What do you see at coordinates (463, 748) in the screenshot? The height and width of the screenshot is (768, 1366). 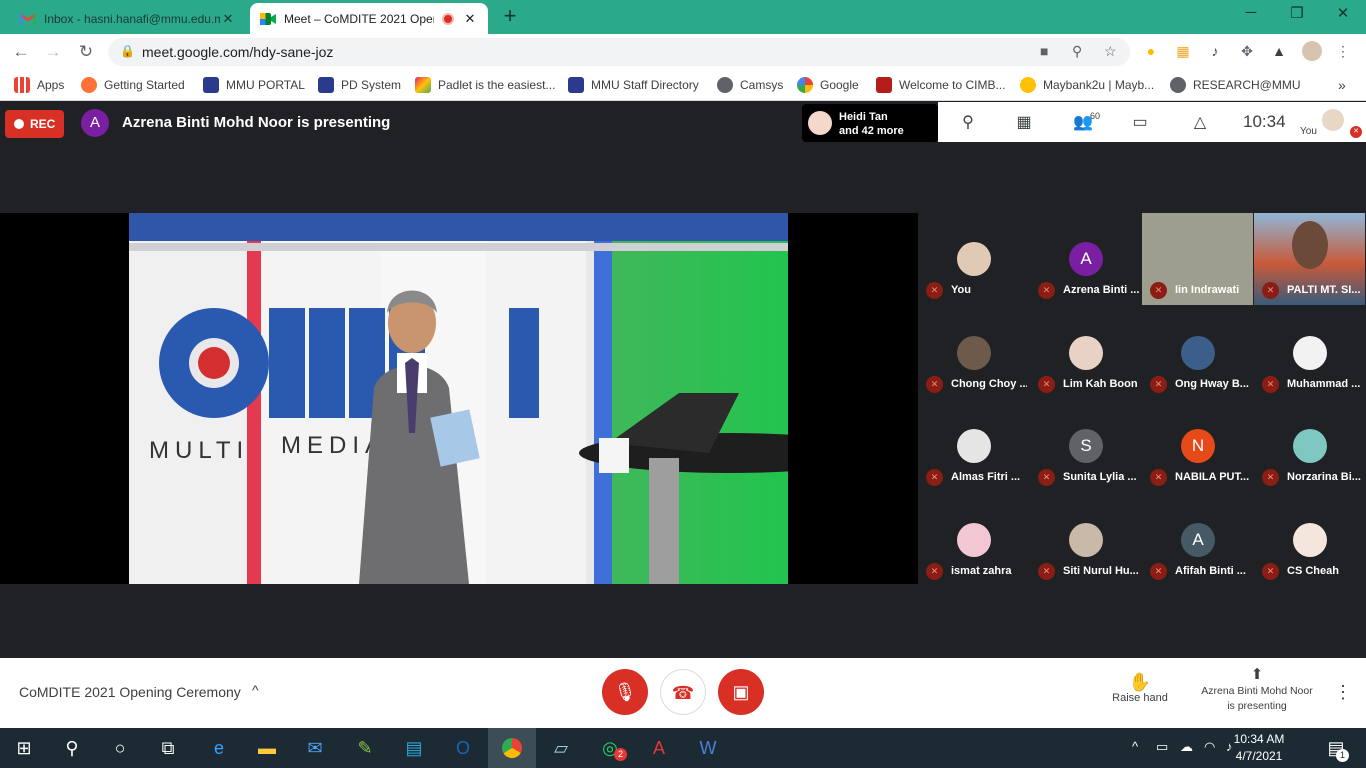 I see `outlook-icon: O` at bounding box center [463, 748].